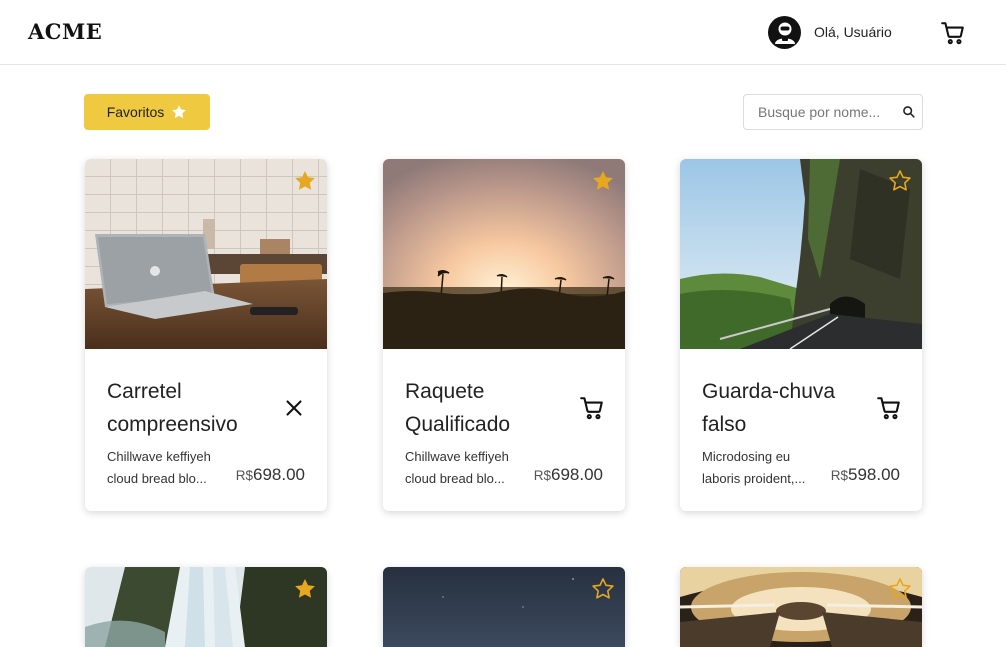 This screenshot has width=1006, height=647. I want to click on product-image-waterfall, so click(206, 607).